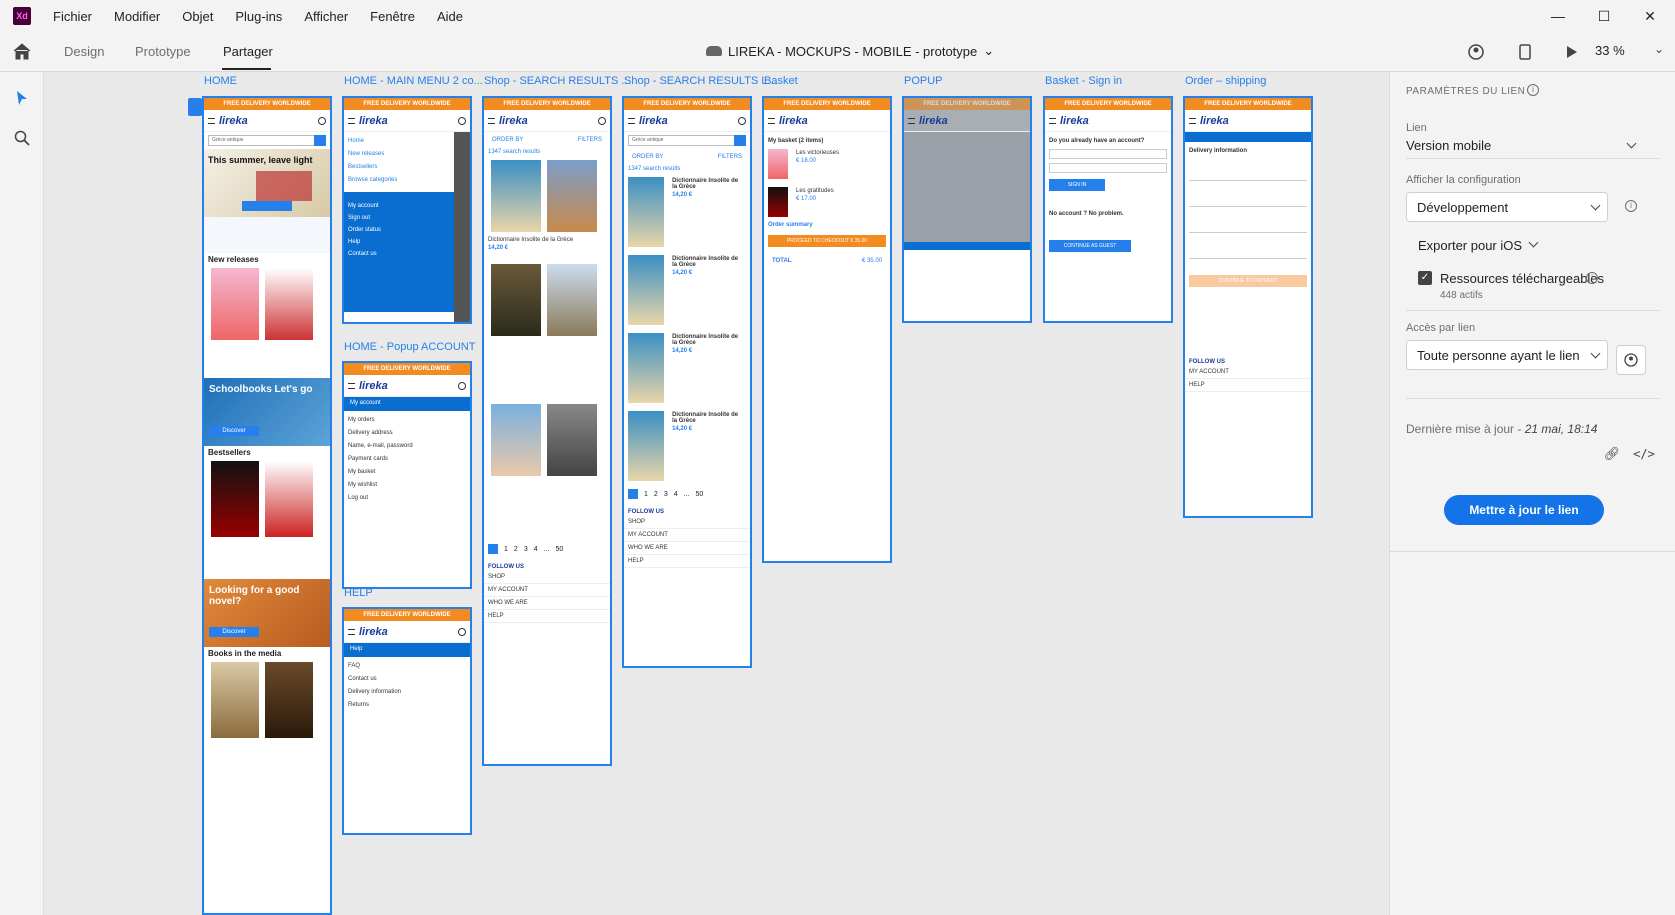 This screenshot has width=1675, height=915. Describe the element at coordinates (362, 254) in the screenshot. I see `mock-account-item: Contact us` at that location.